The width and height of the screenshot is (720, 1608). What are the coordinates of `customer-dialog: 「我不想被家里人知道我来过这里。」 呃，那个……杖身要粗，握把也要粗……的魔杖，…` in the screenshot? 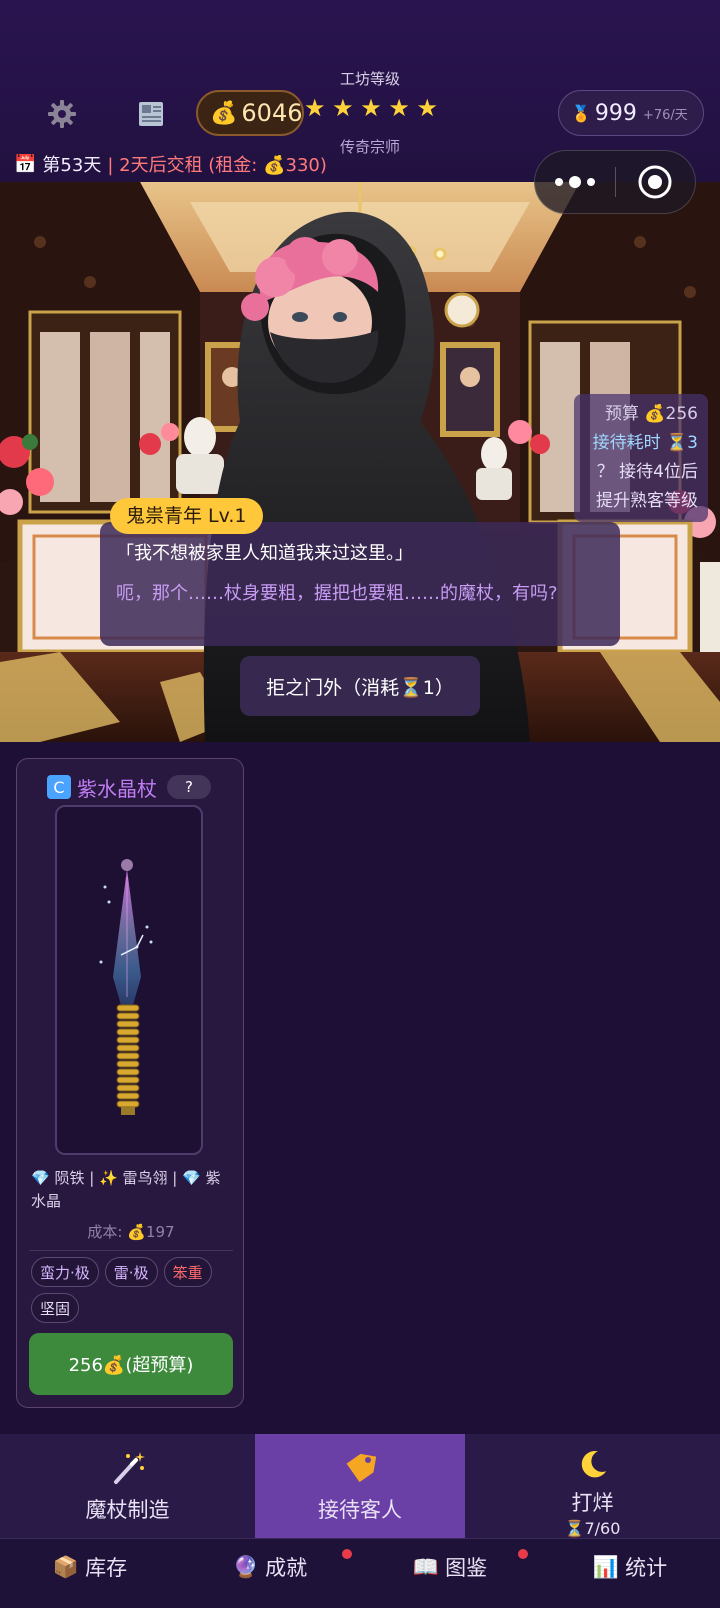 It's located at (360, 584).